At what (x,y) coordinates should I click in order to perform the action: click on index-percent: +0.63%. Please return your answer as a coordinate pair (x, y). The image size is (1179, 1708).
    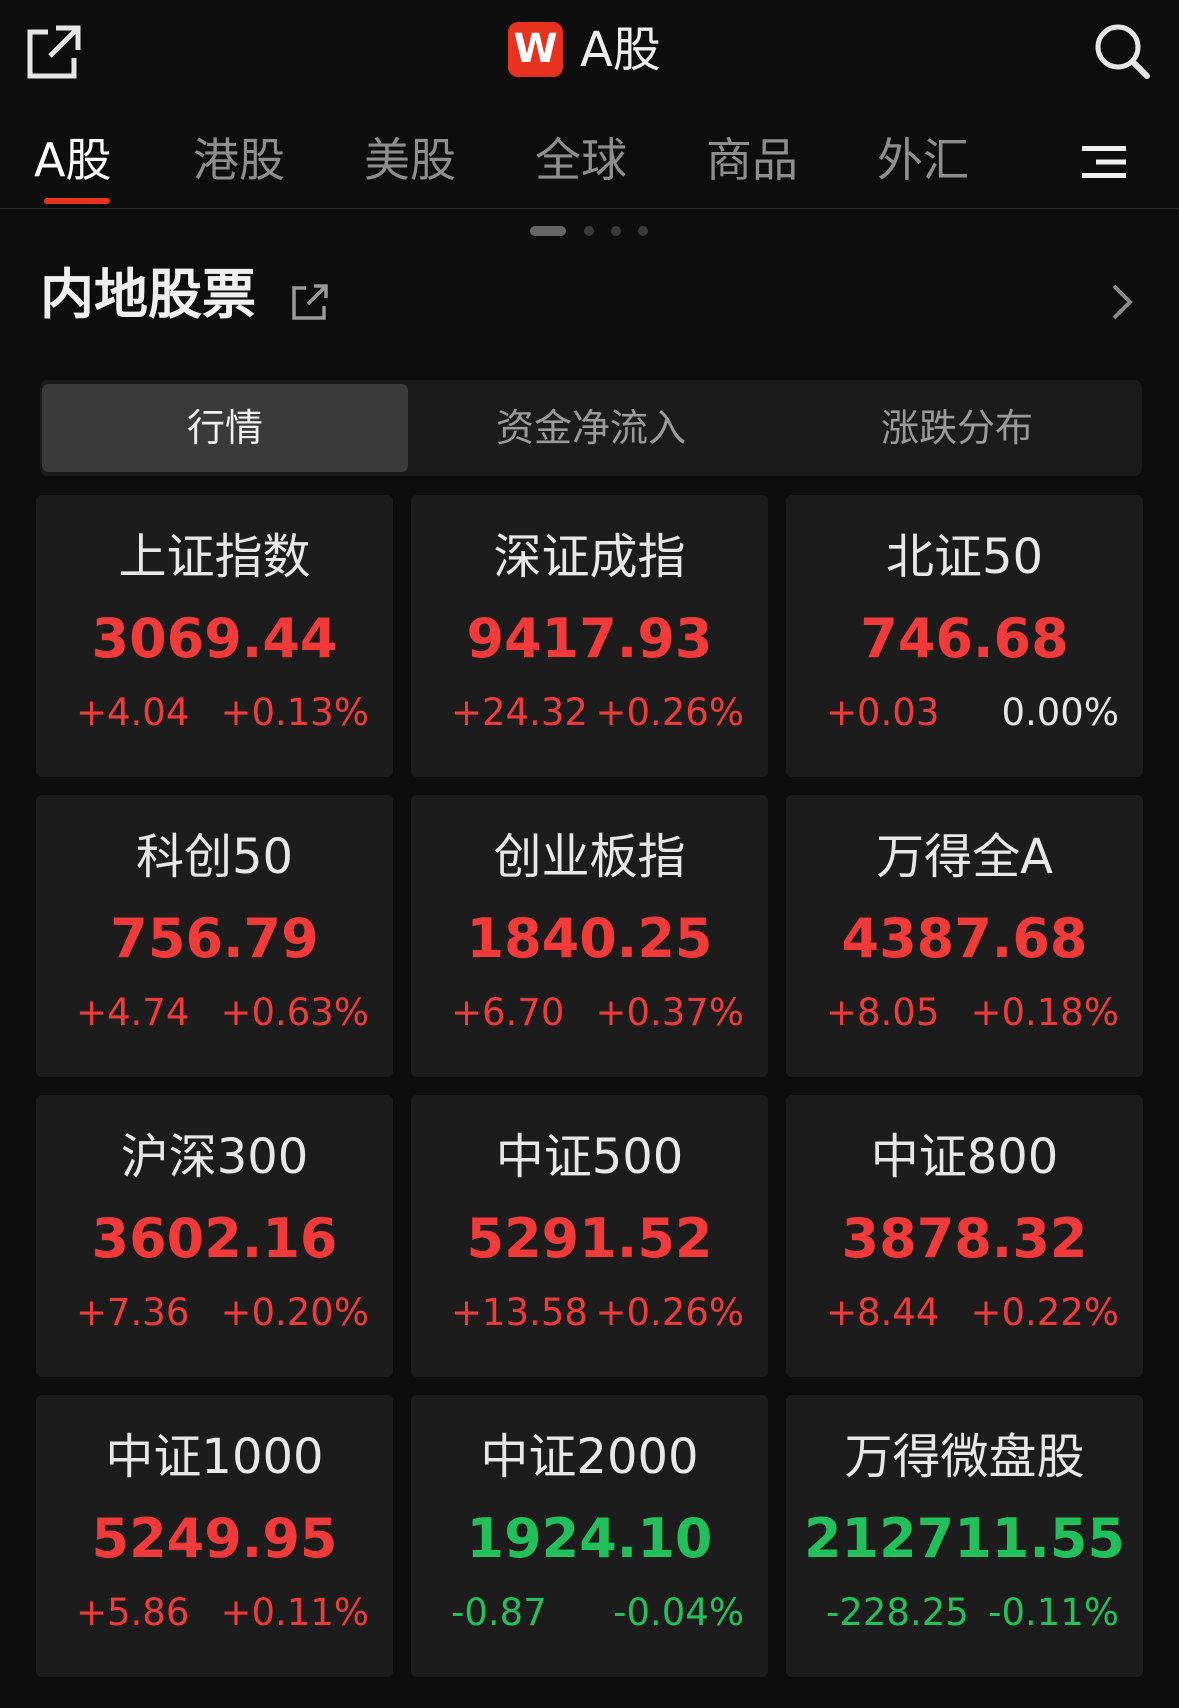
    Looking at the image, I should click on (294, 1012).